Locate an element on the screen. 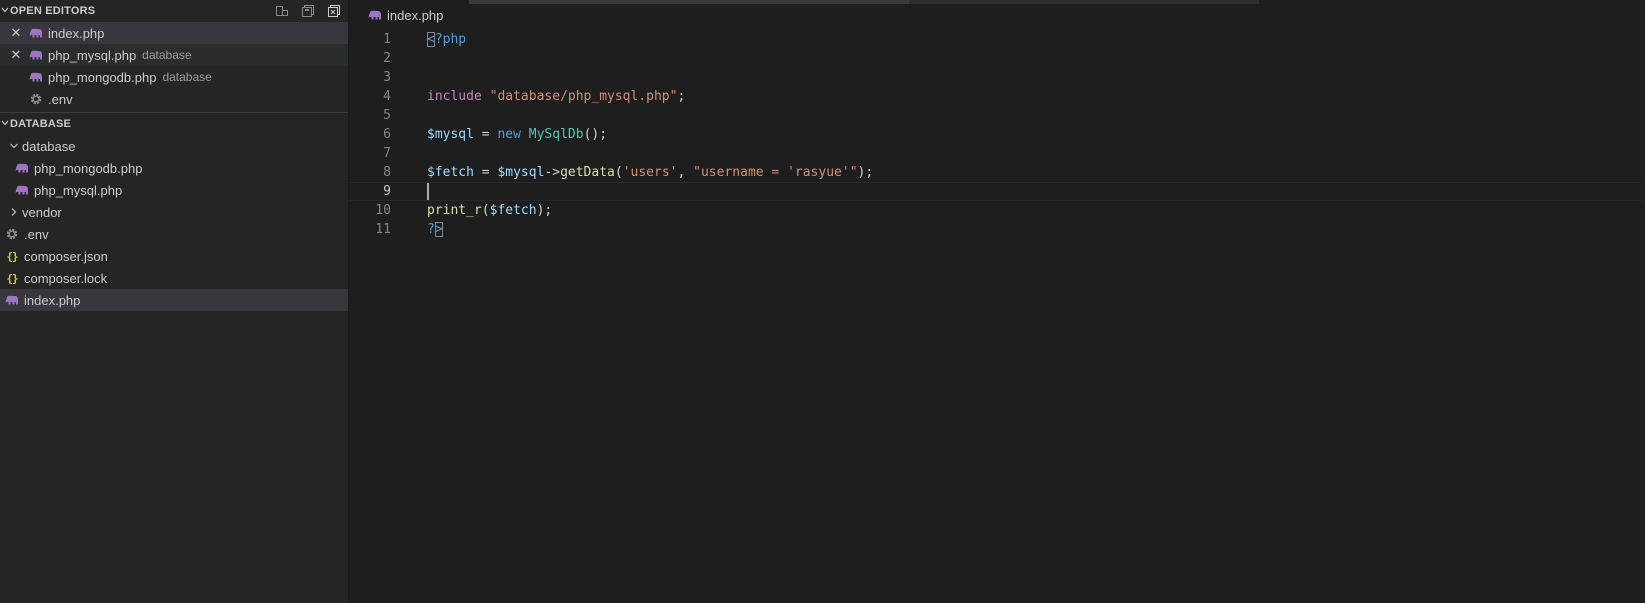 Image resolution: width=1645 pixels, height=603 pixels. tab-index-php: index.php is located at coordinates (396, 15).